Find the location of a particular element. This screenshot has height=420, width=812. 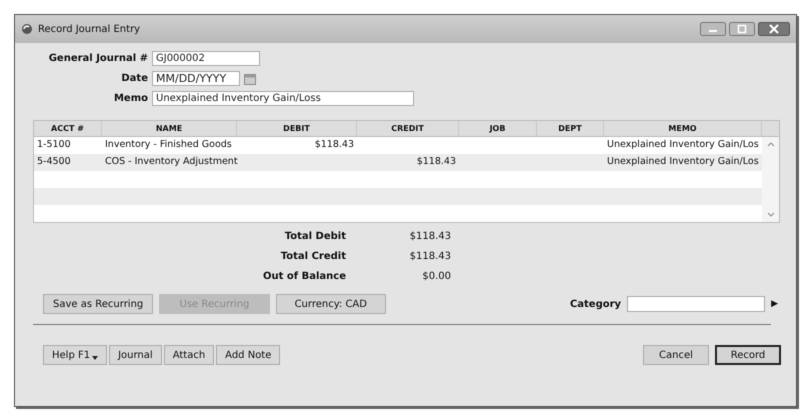

input-field: Unexplained Inventory Gain/Loss is located at coordinates (283, 98).